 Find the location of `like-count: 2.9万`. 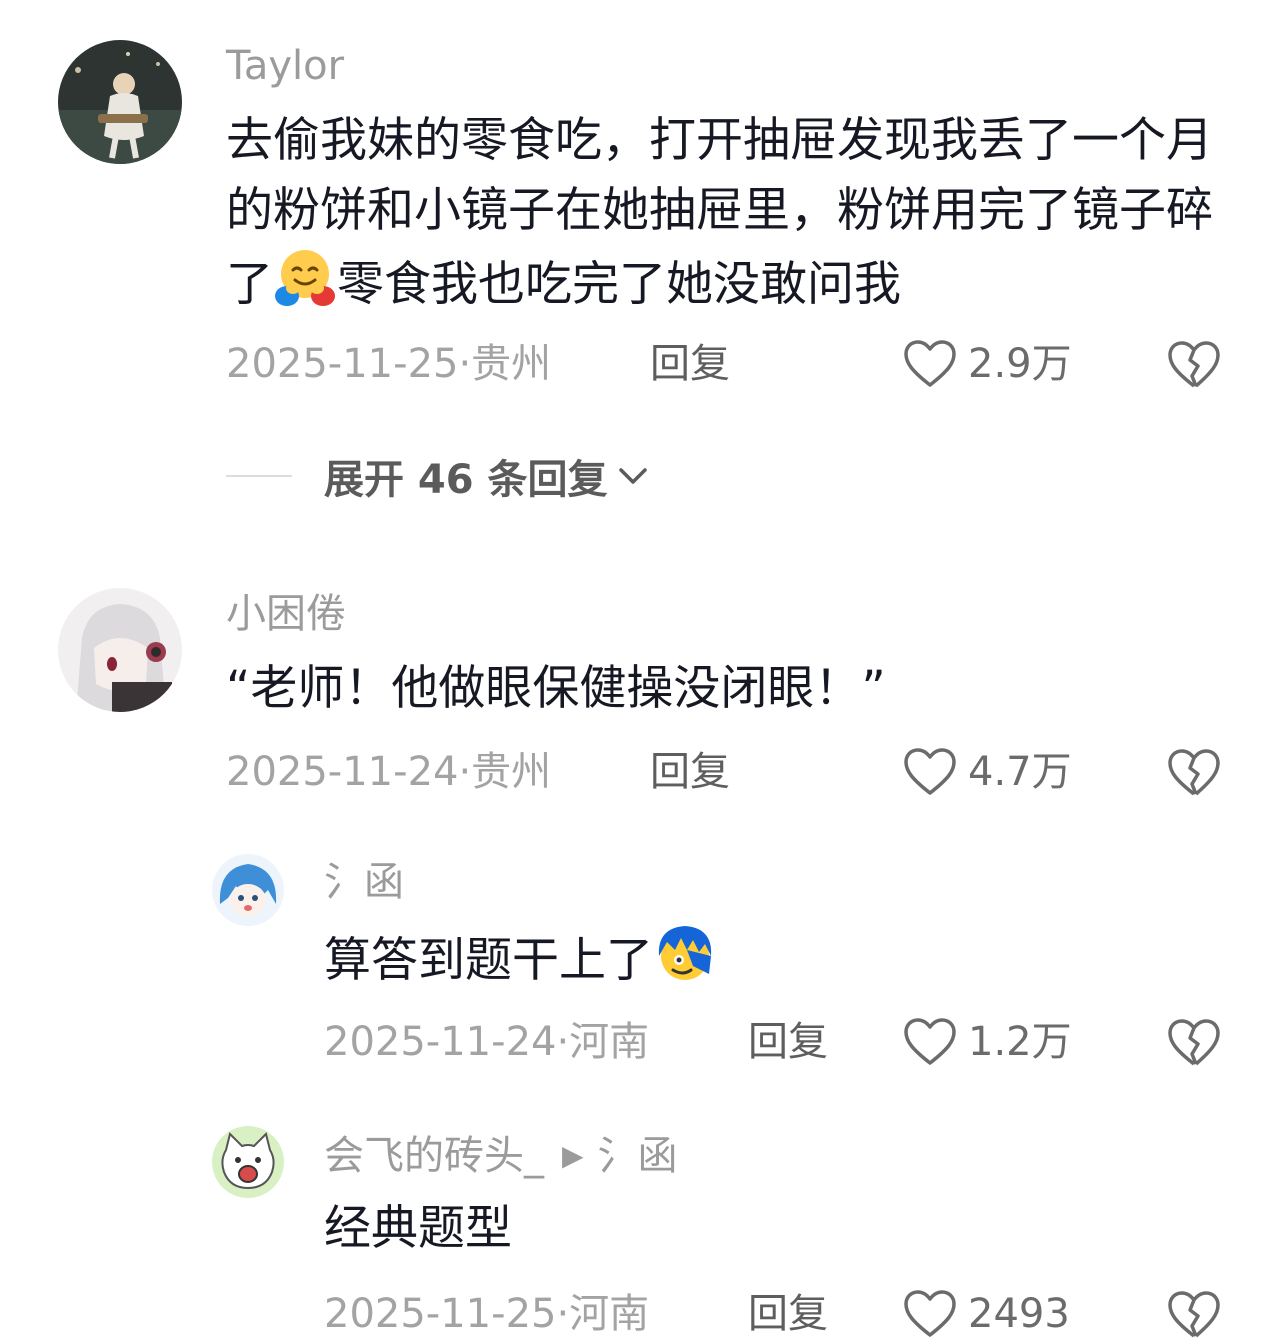

like-count: 2.9万 is located at coordinates (1020, 364).